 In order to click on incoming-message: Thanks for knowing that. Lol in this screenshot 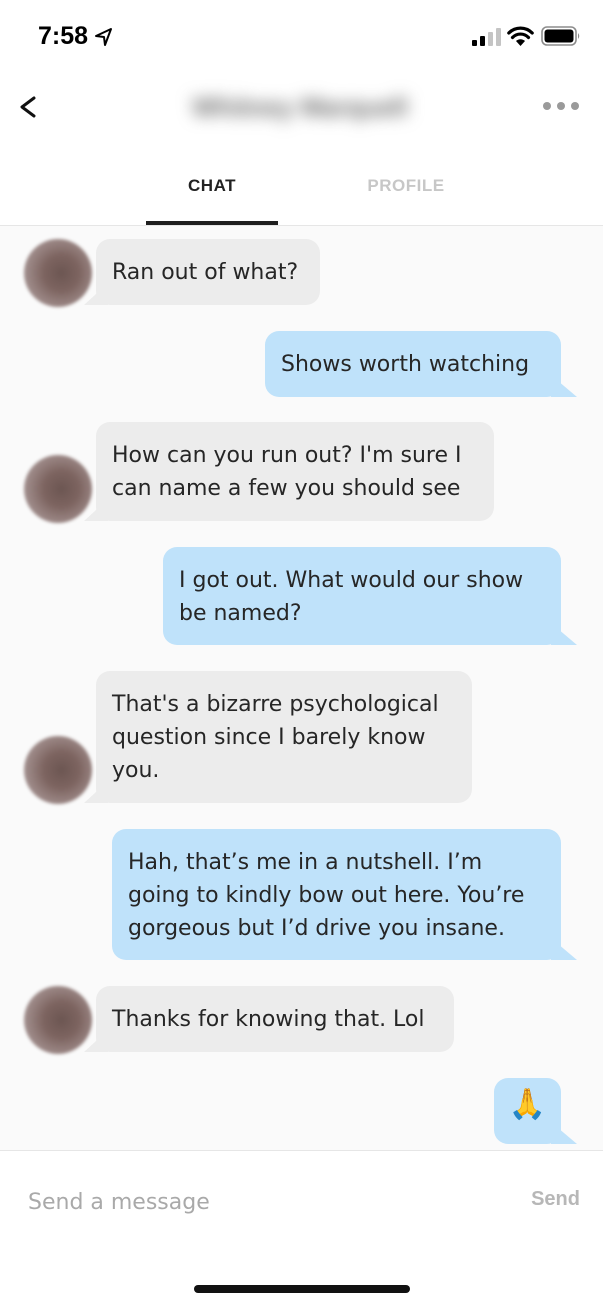, I will do `click(275, 1019)`.